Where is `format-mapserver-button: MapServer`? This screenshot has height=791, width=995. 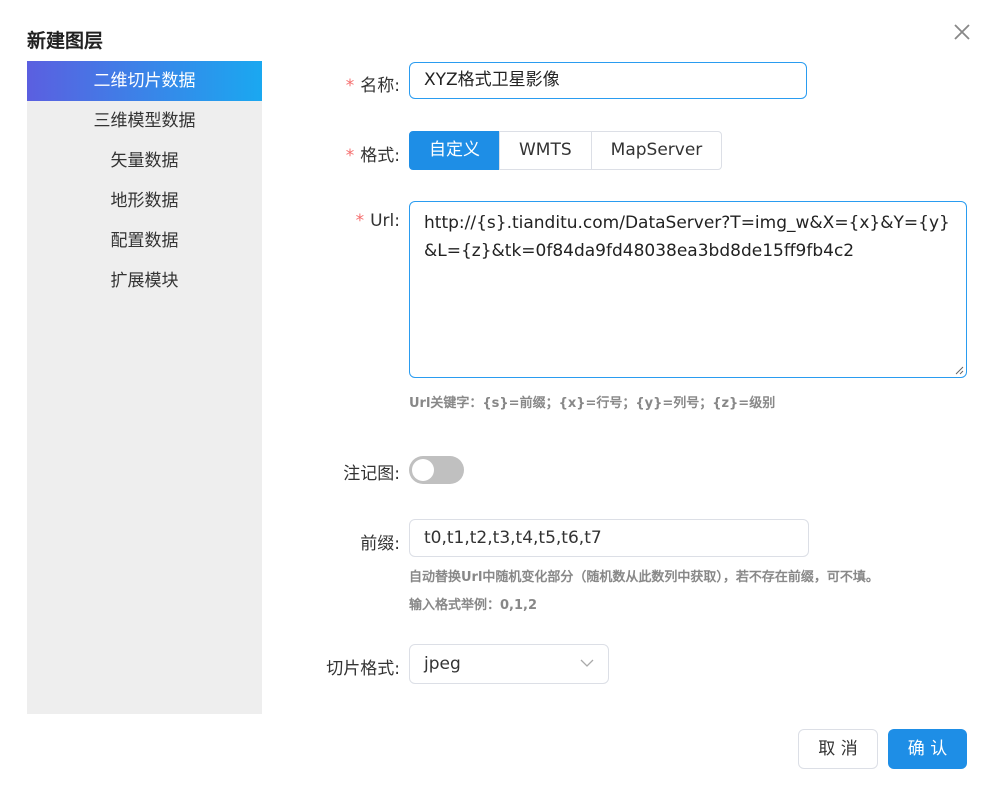 format-mapserver-button: MapServer is located at coordinates (656, 150).